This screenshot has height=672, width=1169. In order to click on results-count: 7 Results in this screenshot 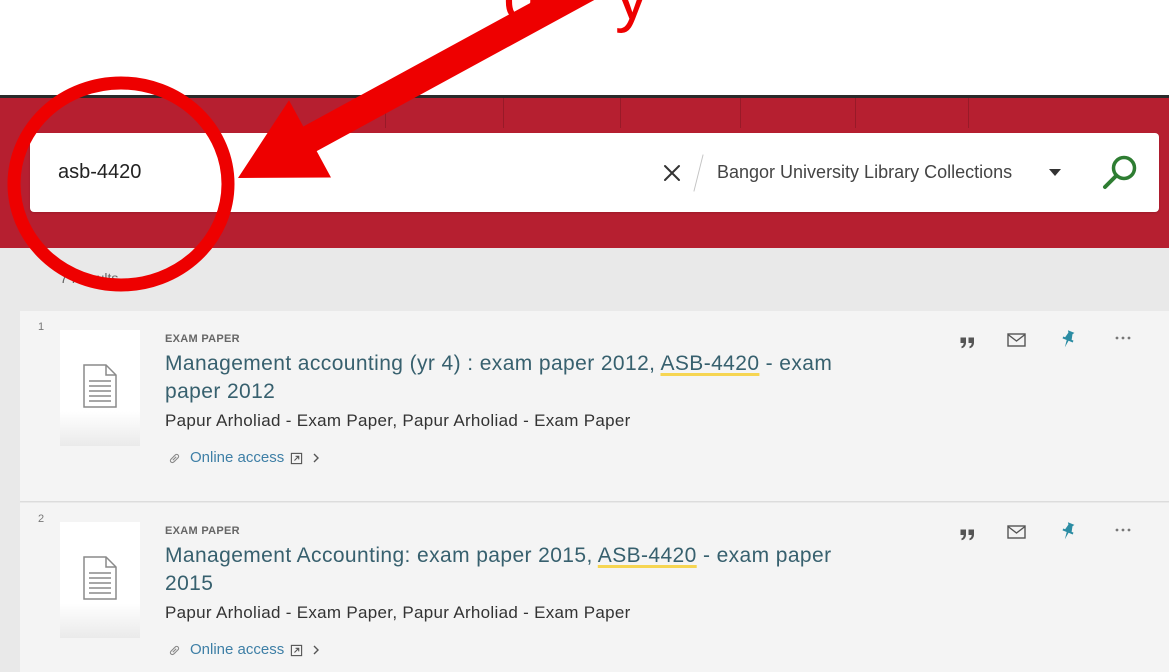, I will do `click(89, 278)`.